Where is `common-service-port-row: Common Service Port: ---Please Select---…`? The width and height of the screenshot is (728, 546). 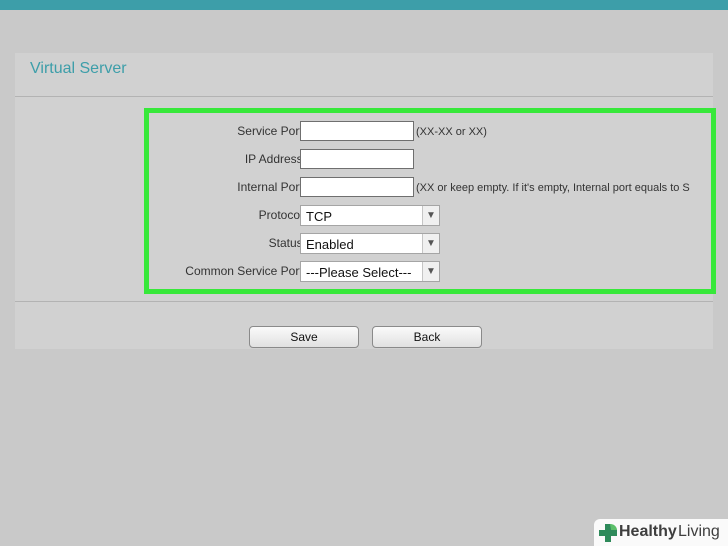 common-service-port-row: Common Service Port: ---Please Select---… is located at coordinates (430, 272).